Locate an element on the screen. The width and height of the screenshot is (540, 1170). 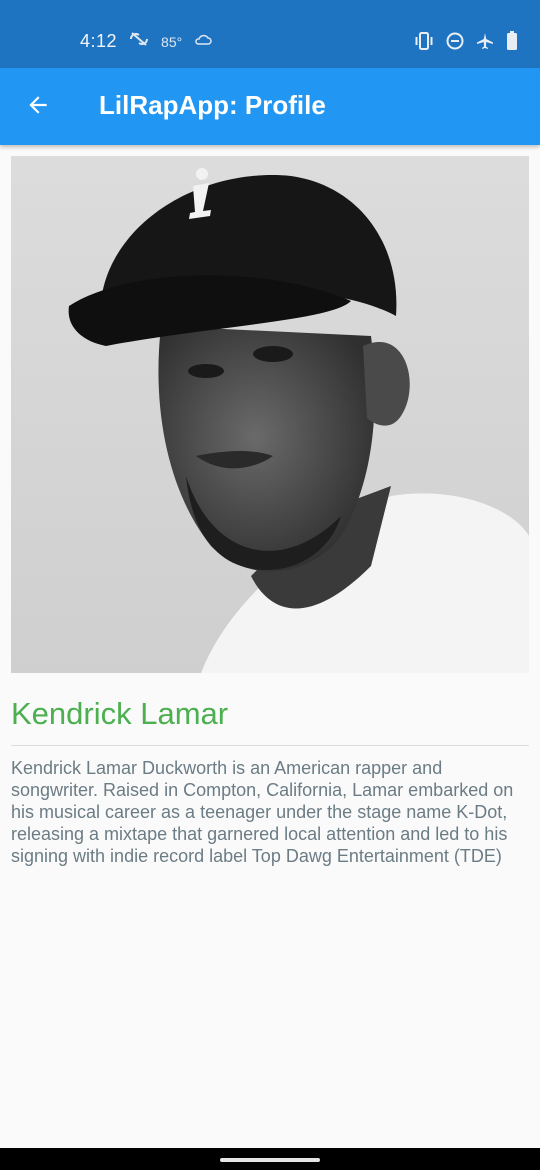
status-left: 4:12 85° is located at coordinates (146, 41).